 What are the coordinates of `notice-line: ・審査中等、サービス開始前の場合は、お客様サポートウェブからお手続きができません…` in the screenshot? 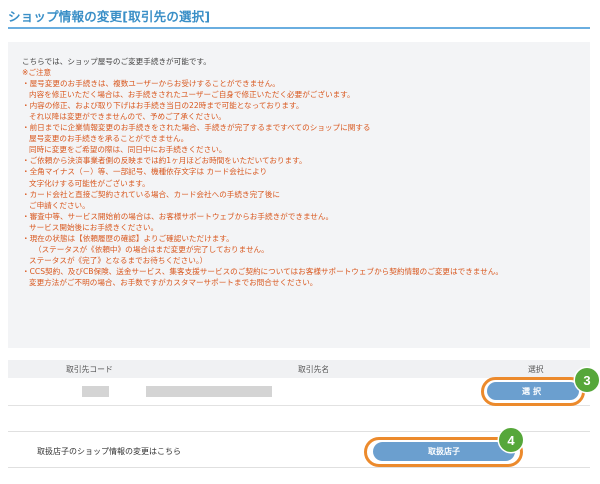 It's located at (178, 216).